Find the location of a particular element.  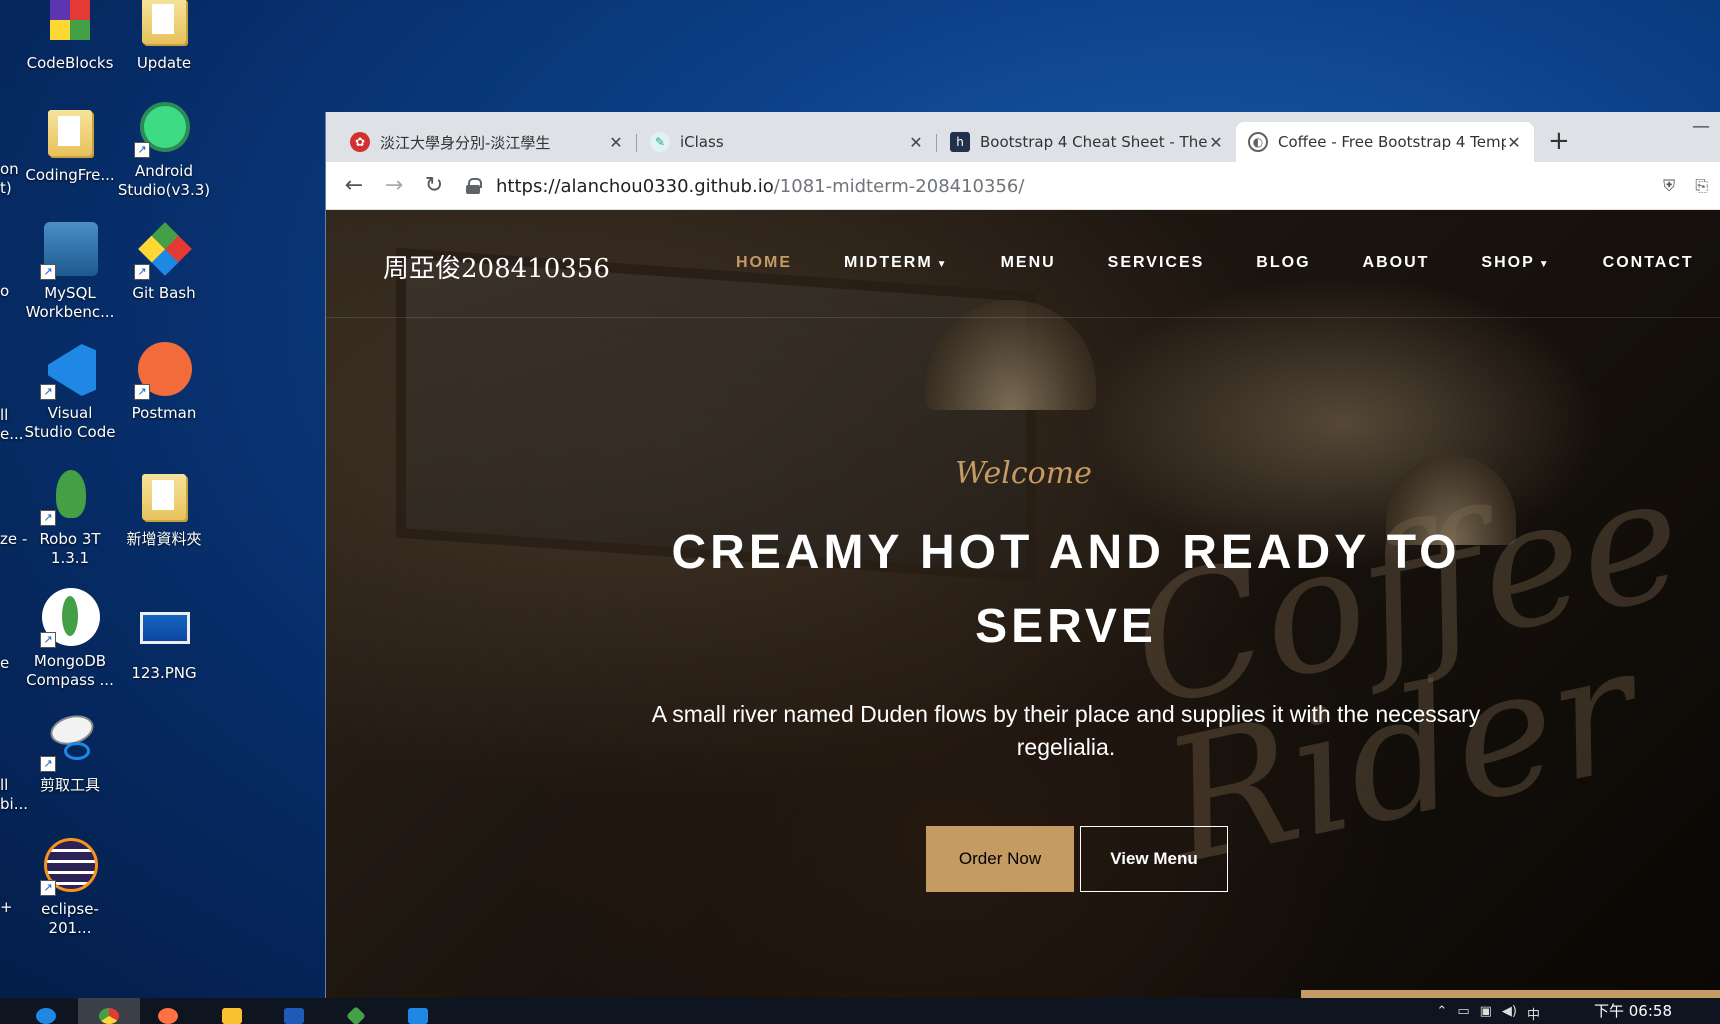

taskbar-git is located at coordinates (356, 1011).